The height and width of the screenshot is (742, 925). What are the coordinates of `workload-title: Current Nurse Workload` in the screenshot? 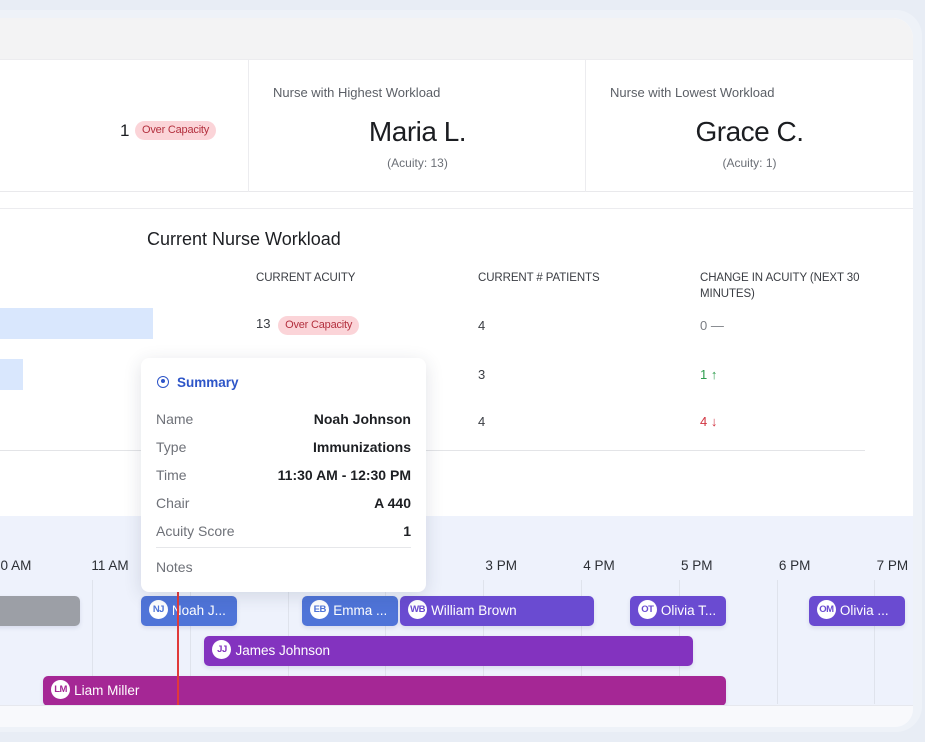 It's located at (244, 239).